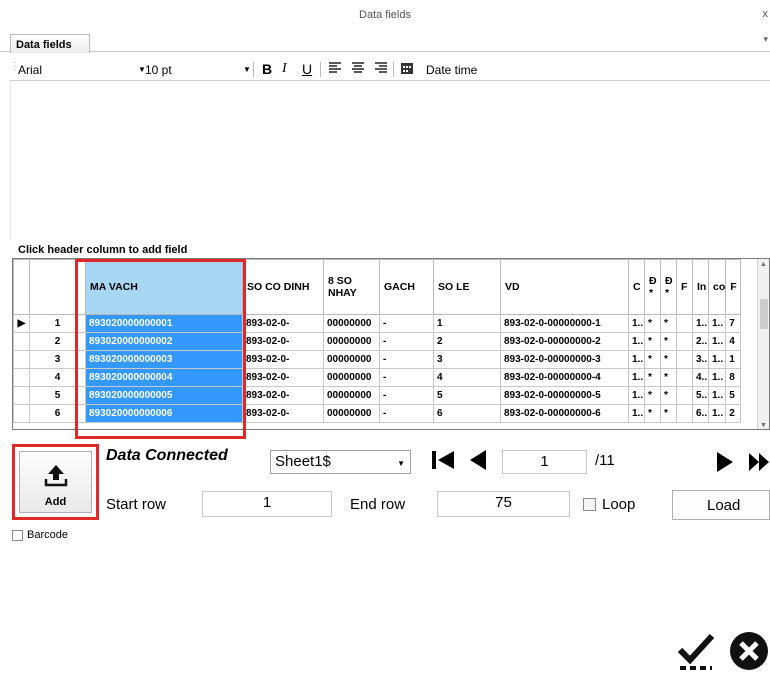 The width and height of the screenshot is (770, 673). I want to click on cell-in: 2.., so click(700, 341).